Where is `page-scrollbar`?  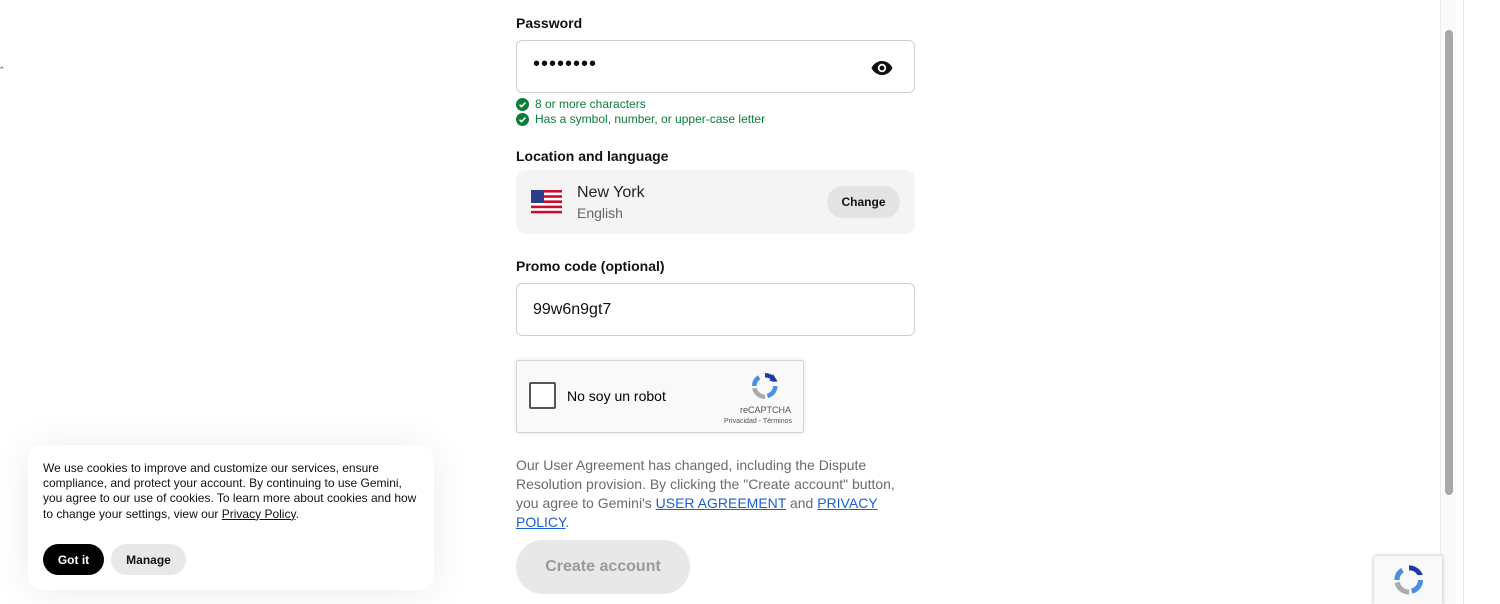
page-scrollbar is located at coordinates (1448, 302).